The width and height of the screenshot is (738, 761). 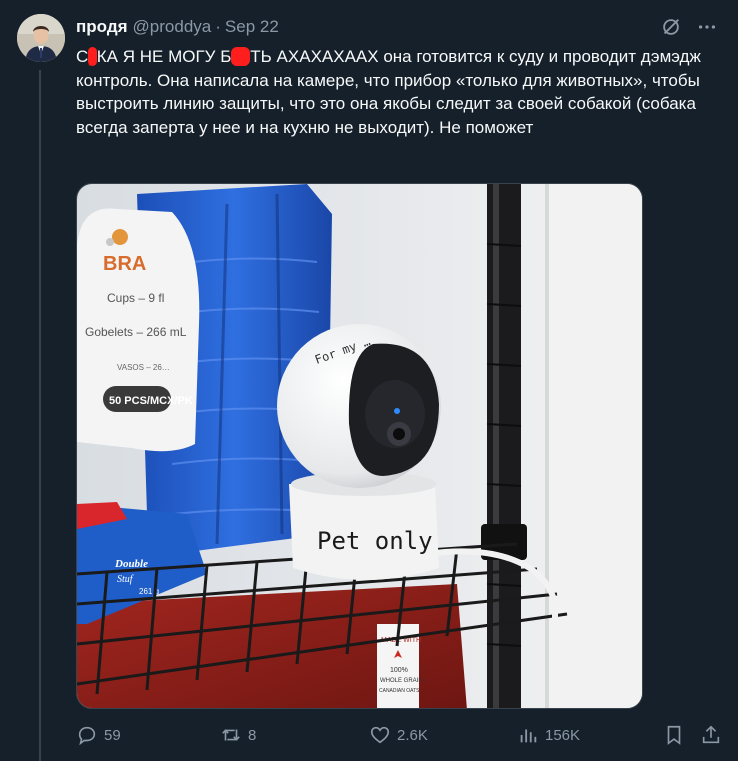 I want to click on redaction-mark: ля, so click(x=241, y=56).